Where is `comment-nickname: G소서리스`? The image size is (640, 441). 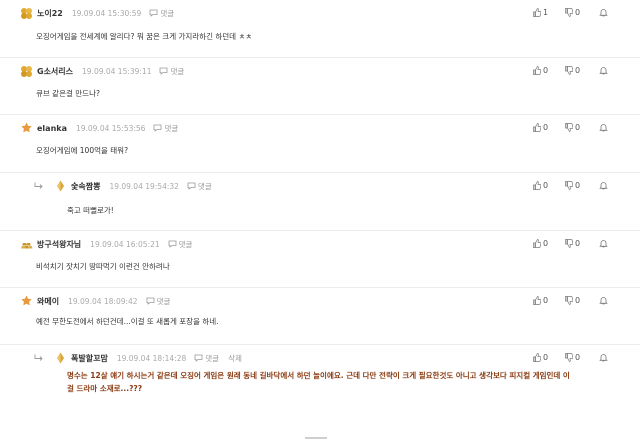
comment-nickname: G소서리스 is located at coordinates (55, 71).